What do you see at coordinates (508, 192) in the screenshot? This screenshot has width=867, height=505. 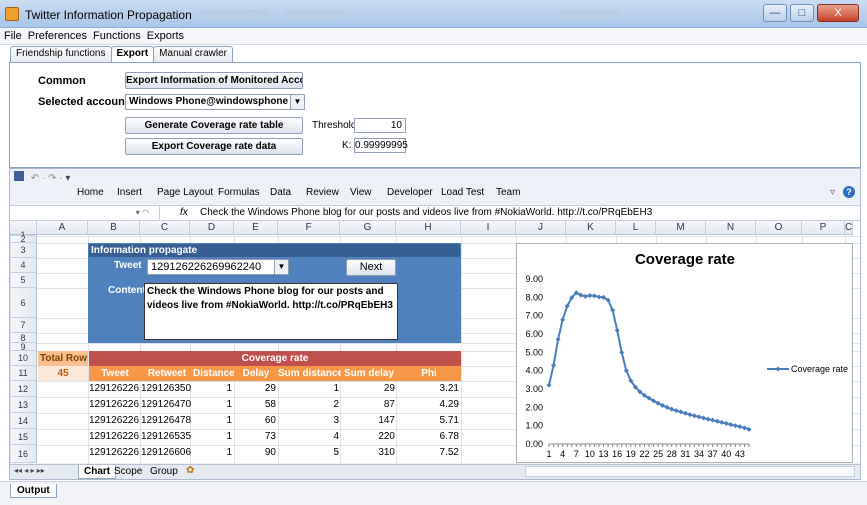 I see `ribbon-tab-team: Team` at bounding box center [508, 192].